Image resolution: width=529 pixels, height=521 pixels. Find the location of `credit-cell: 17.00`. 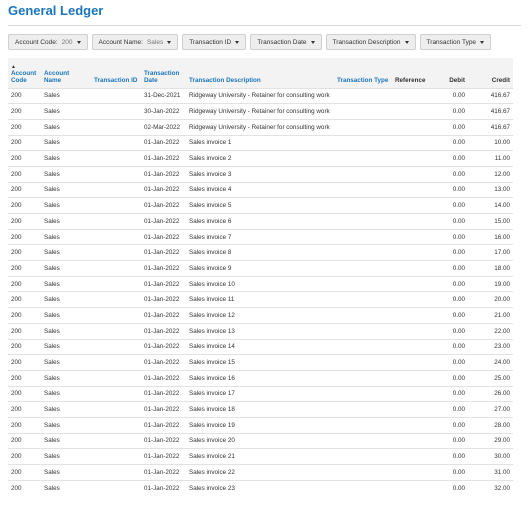

credit-cell: 17.00 is located at coordinates (490, 252).